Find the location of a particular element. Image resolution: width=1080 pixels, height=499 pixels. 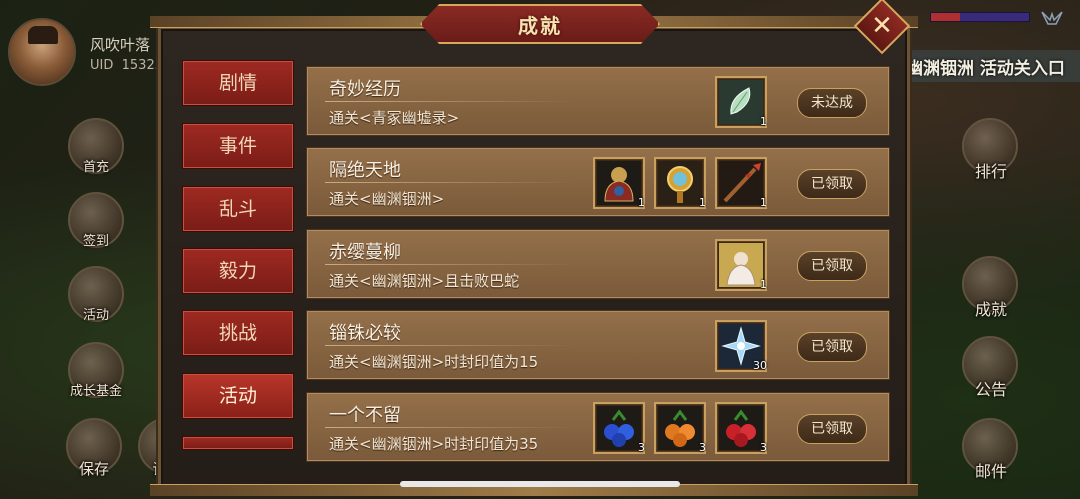

achievement-desc: 通关<幽渊铟洲>时封印值为35 is located at coordinates (434, 444).